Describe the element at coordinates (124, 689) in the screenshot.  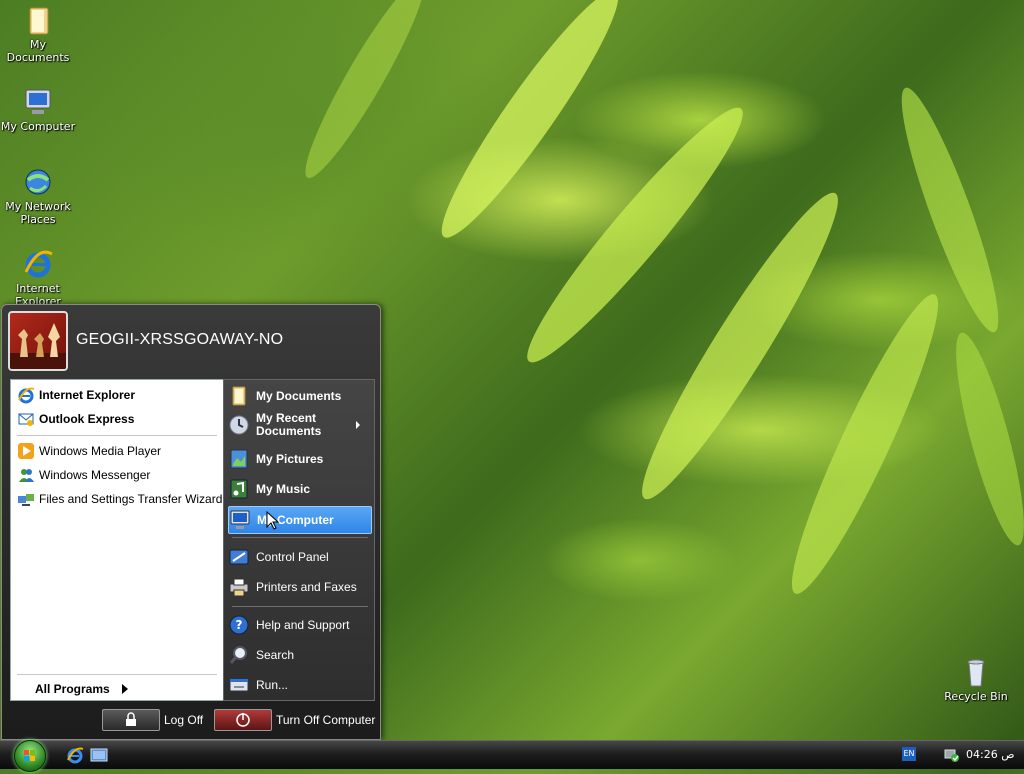
I see `arrow-right-icon` at that location.